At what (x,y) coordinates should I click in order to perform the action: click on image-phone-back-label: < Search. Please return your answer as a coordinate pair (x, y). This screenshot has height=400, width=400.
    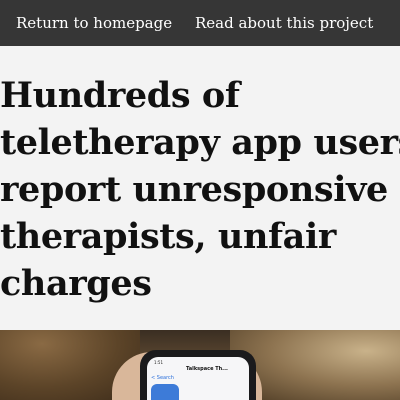
    Looking at the image, I should click on (162, 378).